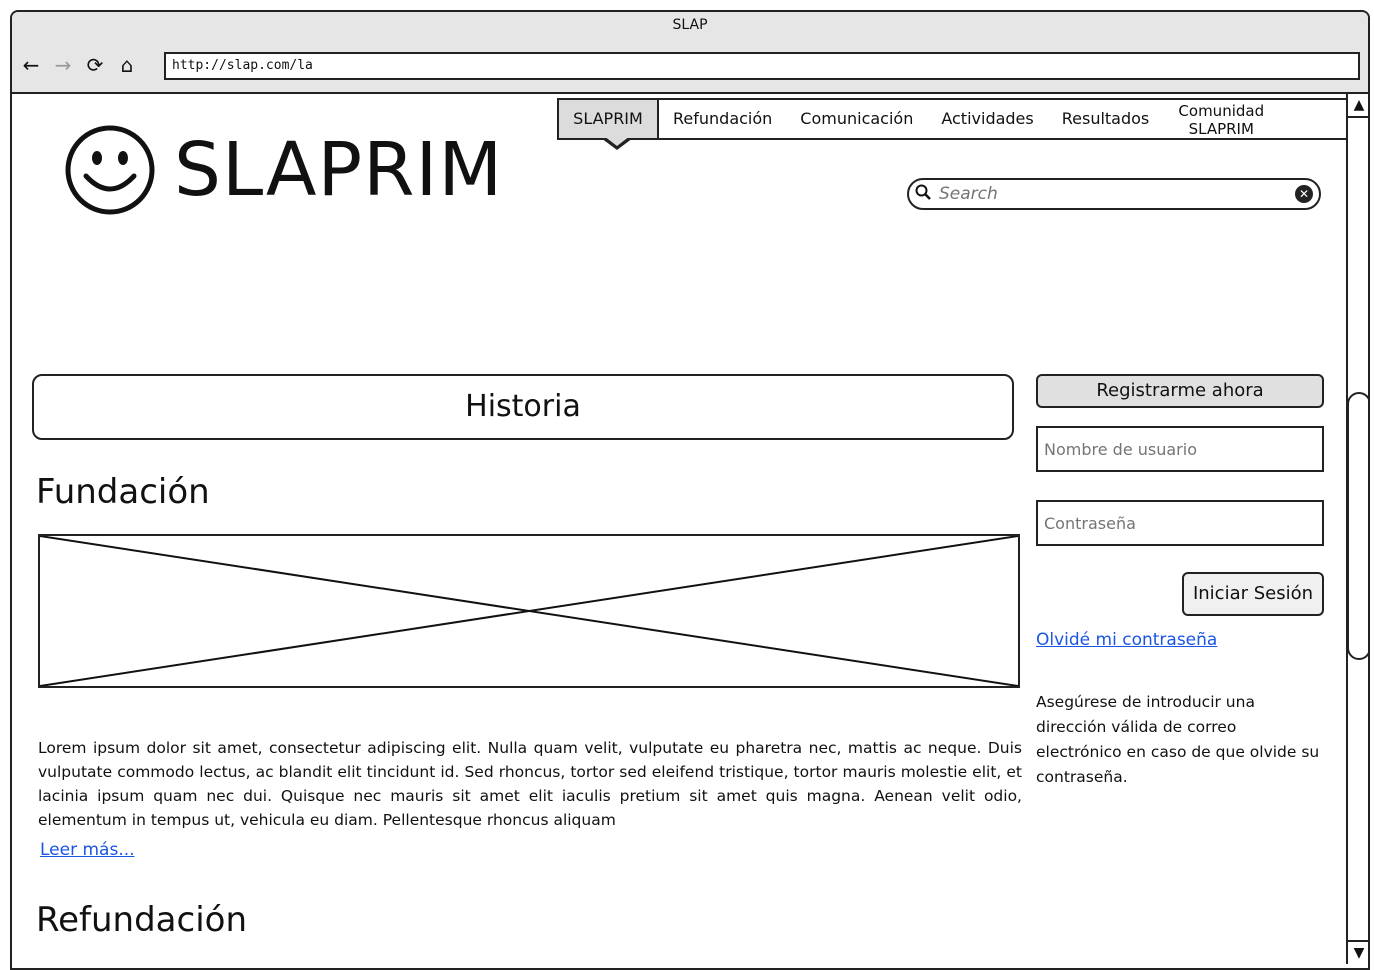 This screenshot has height=970, width=1374. I want to click on browser-nav-controls: ← → ⟳ ⌂, so click(79, 65).